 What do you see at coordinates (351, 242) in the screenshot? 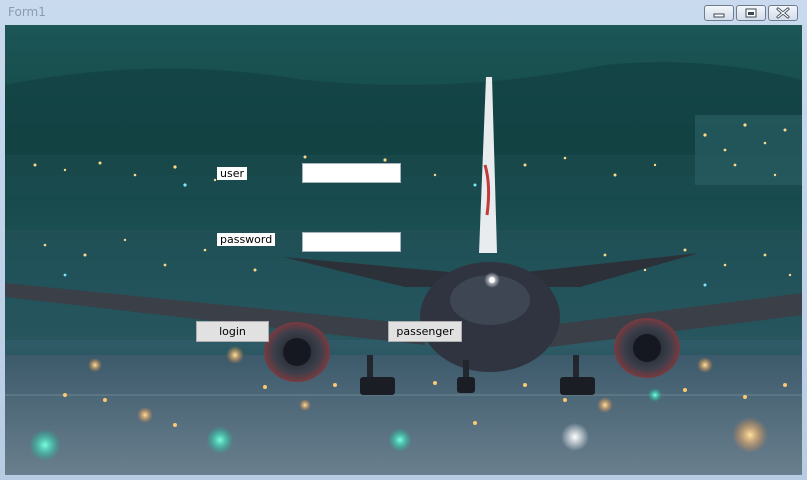
I see `password-input` at bounding box center [351, 242].